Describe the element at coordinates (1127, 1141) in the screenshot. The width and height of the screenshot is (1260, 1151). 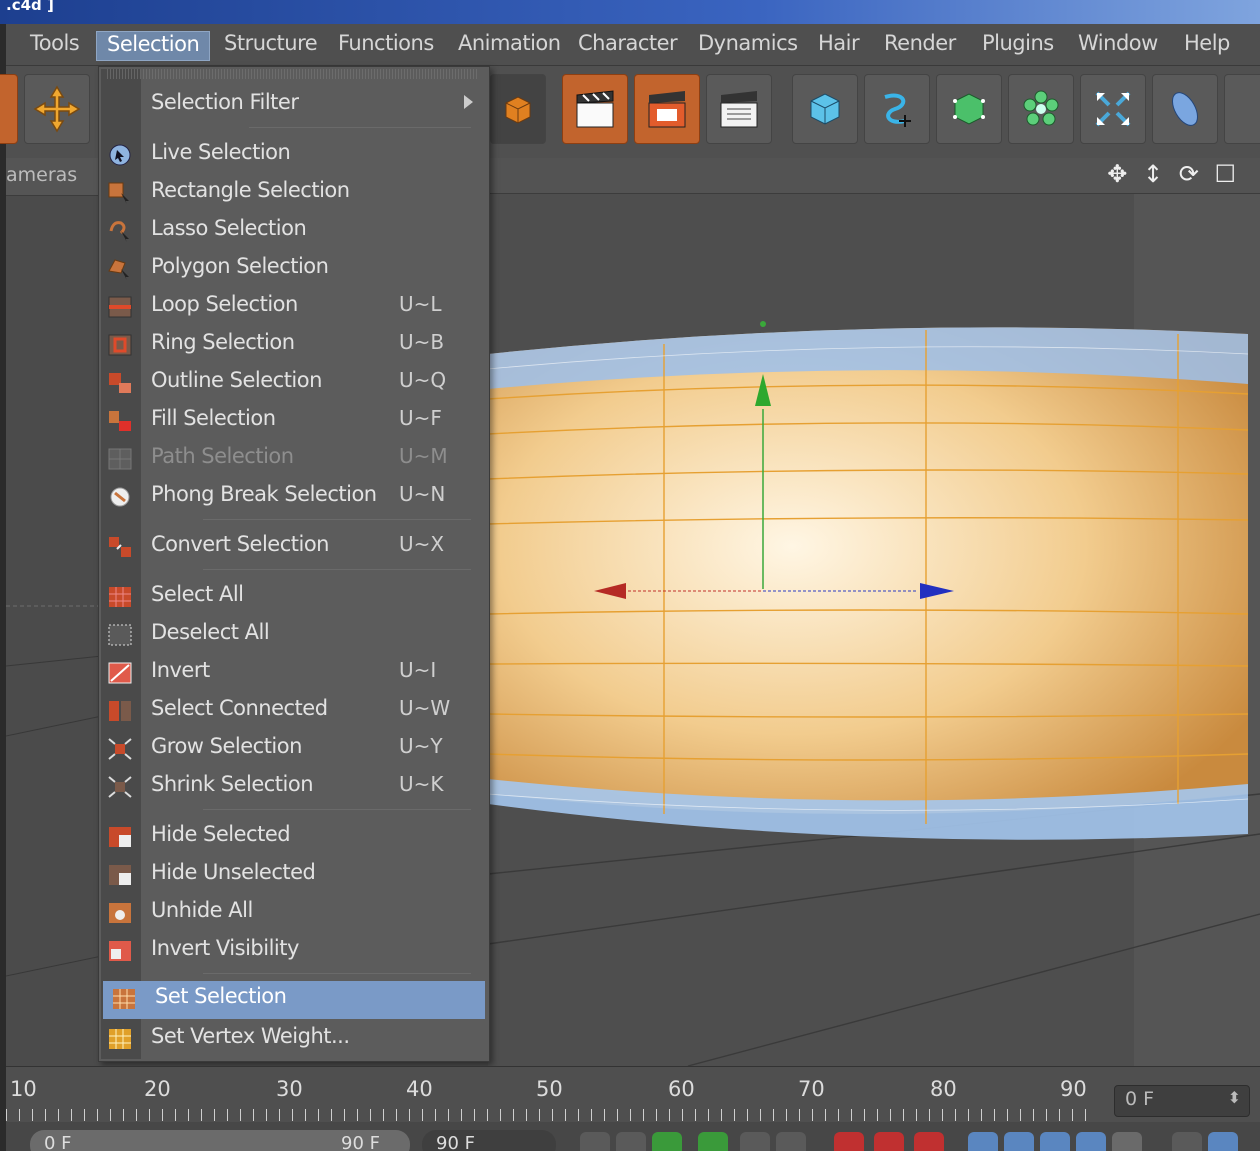
I see `record-pla-button` at that location.